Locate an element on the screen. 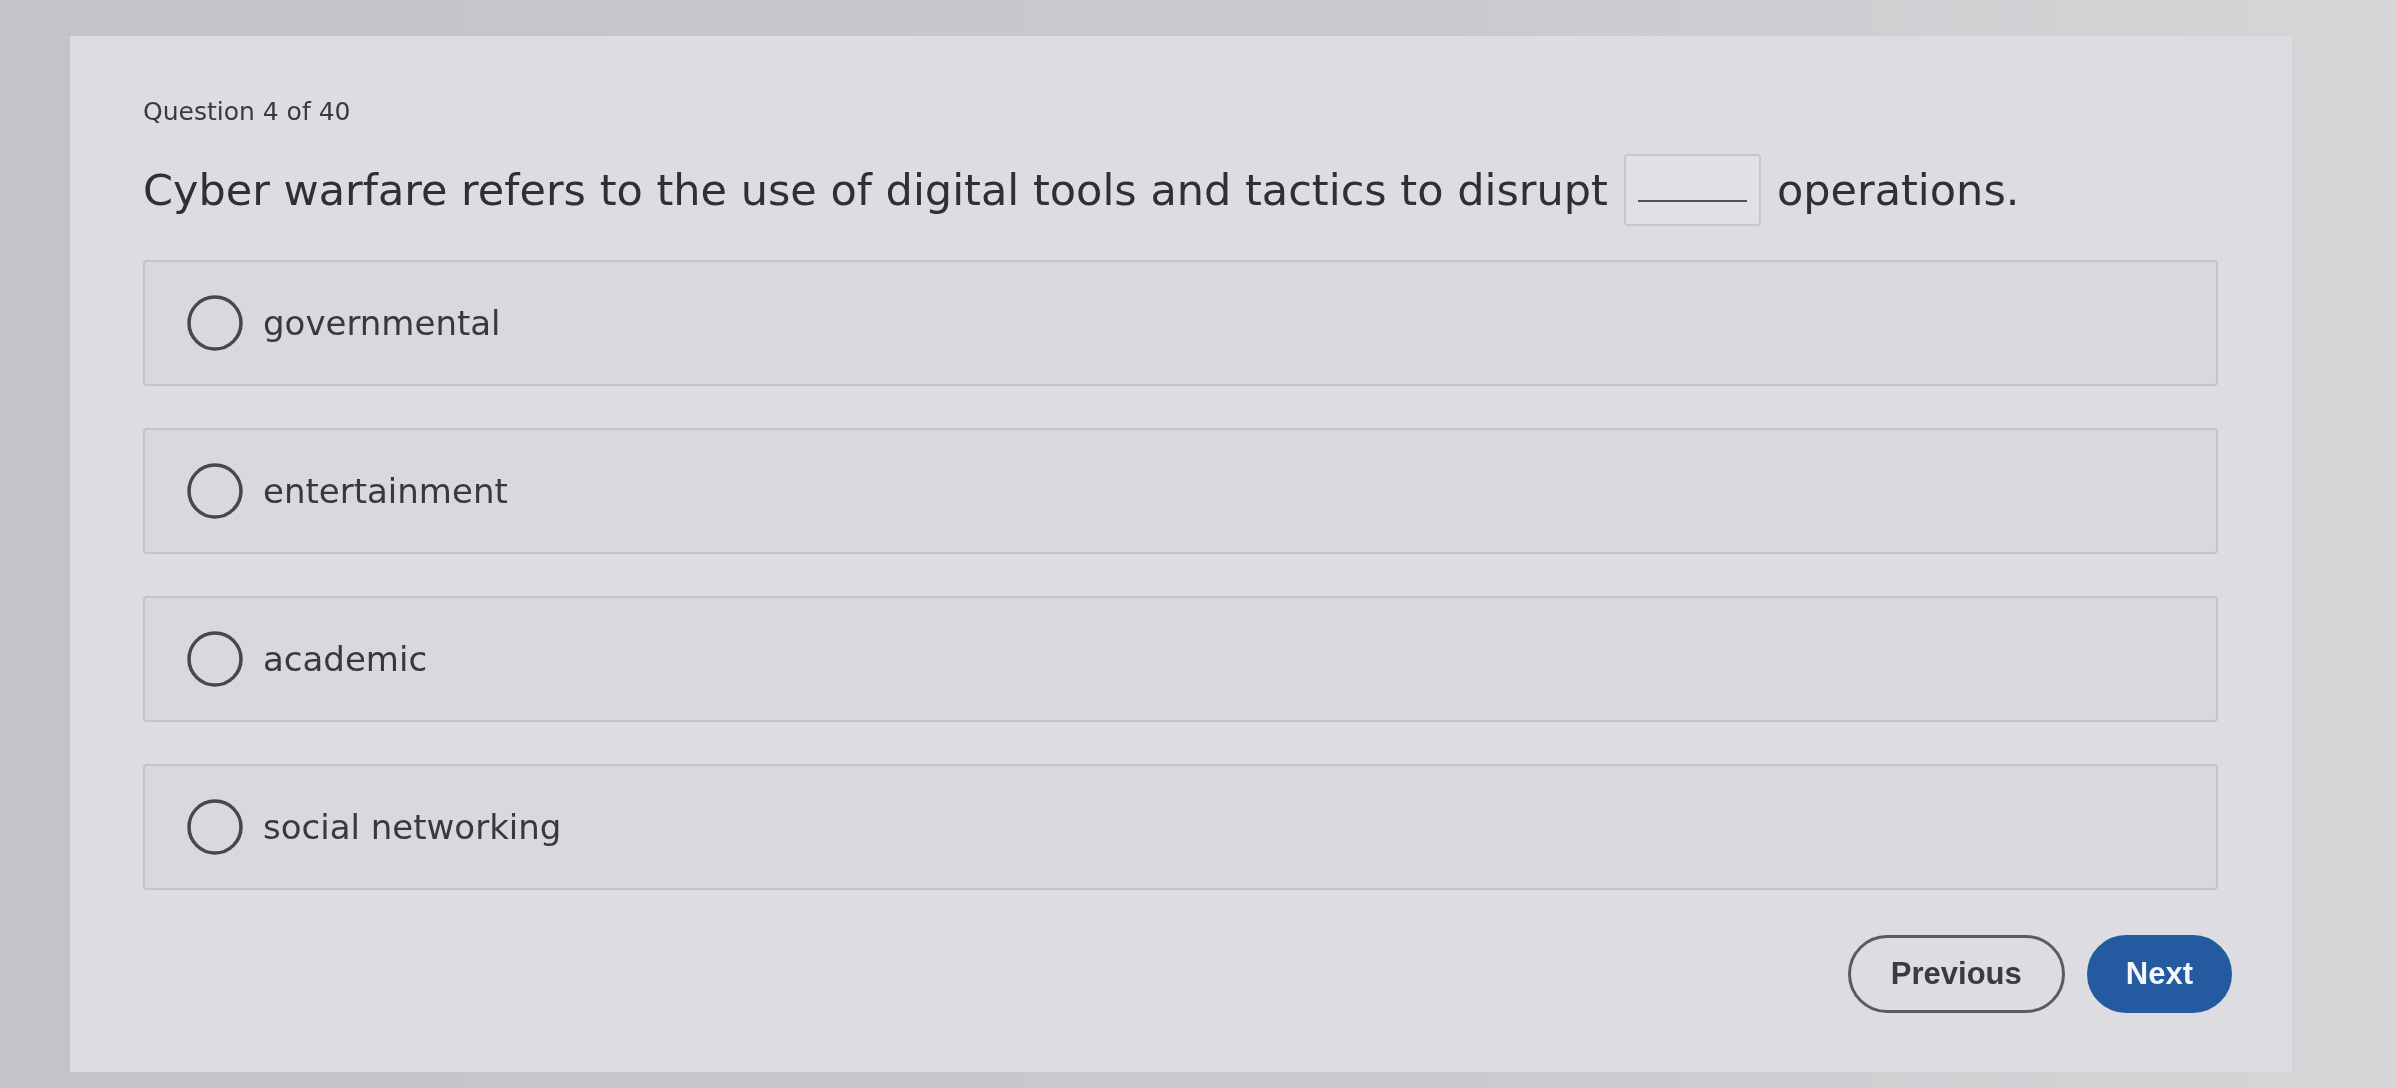  answer-box is located at coordinates (1692, 190).